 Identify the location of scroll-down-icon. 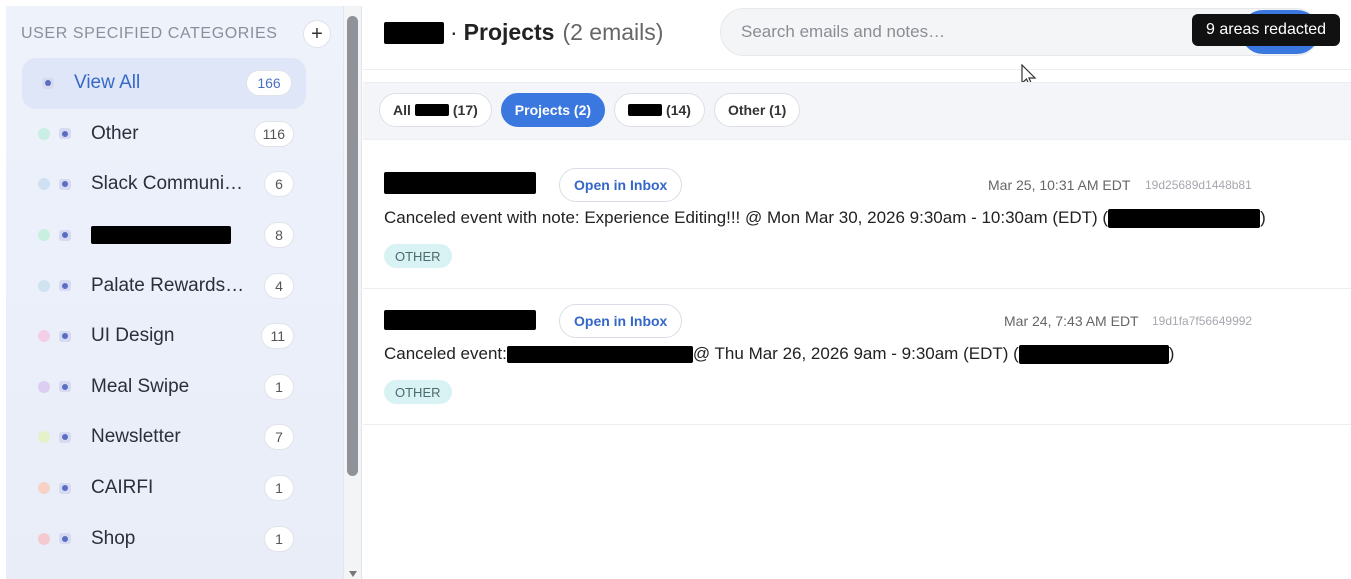
(353, 574).